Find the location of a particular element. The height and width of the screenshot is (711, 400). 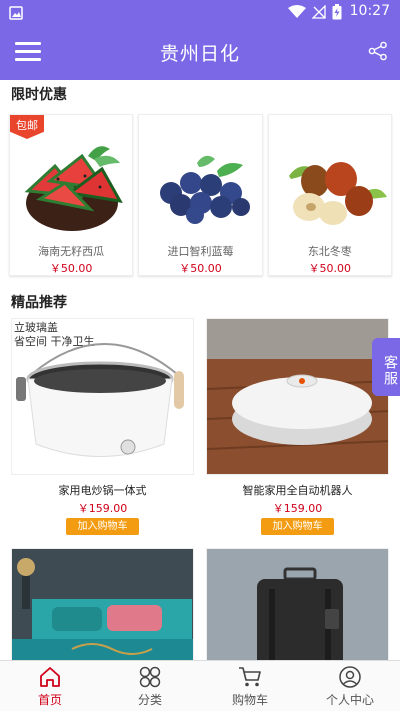

jujube-image is located at coordinates (337, 193).